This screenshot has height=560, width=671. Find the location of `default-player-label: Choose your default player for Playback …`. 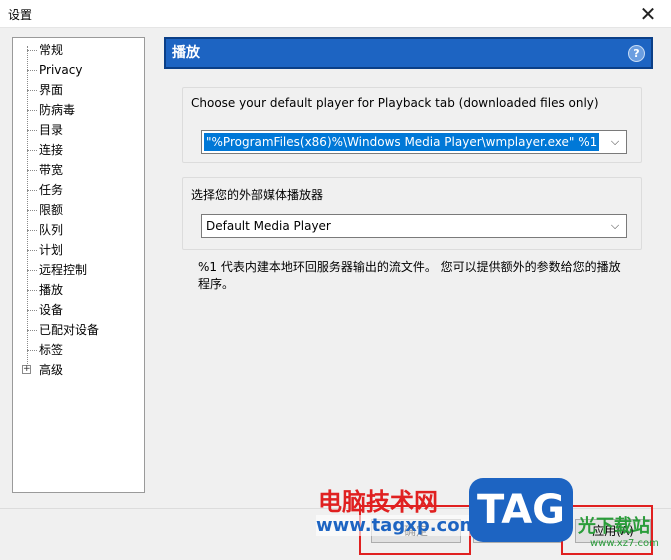

default-player-label: Choose your default player for Playback … is located at coordinates (395, 103).